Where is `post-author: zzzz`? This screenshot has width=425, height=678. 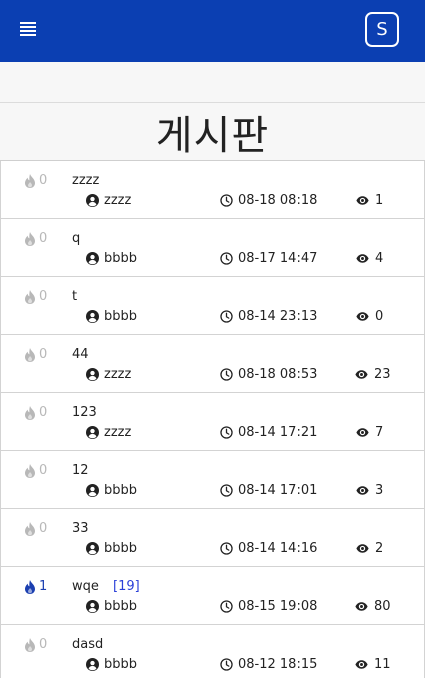 post-author: zzzz is located at coordinates (108, 432).